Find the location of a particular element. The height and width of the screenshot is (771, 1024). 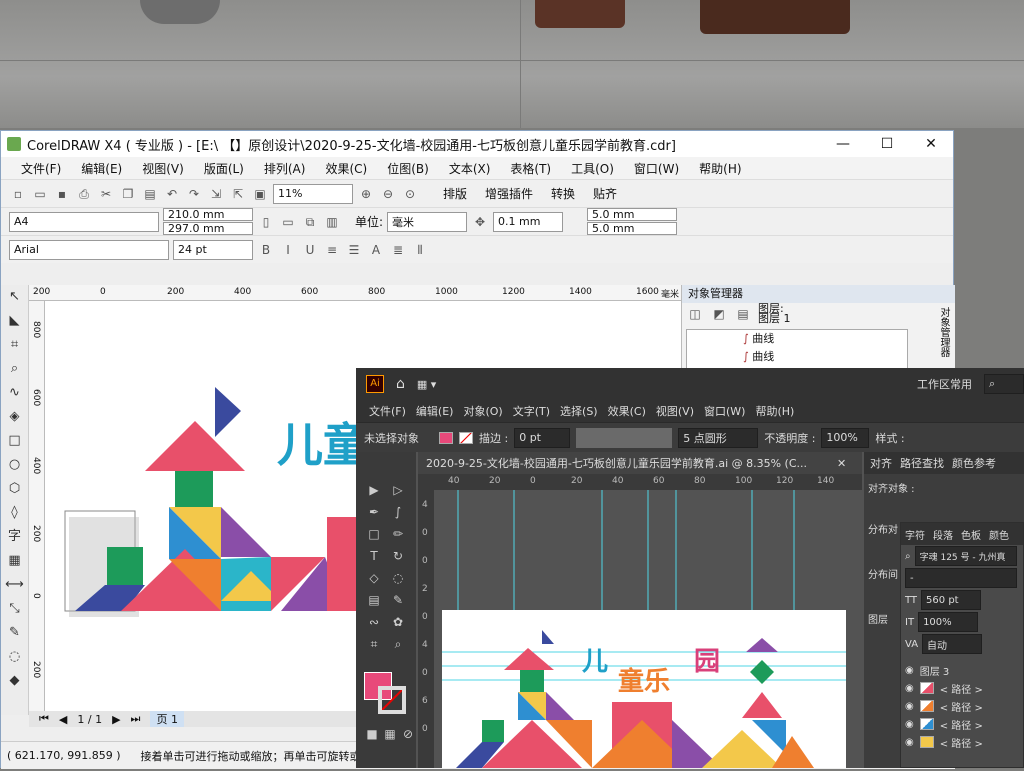

plugin-convert-button: 转换 is located at coordinates (563, 193).